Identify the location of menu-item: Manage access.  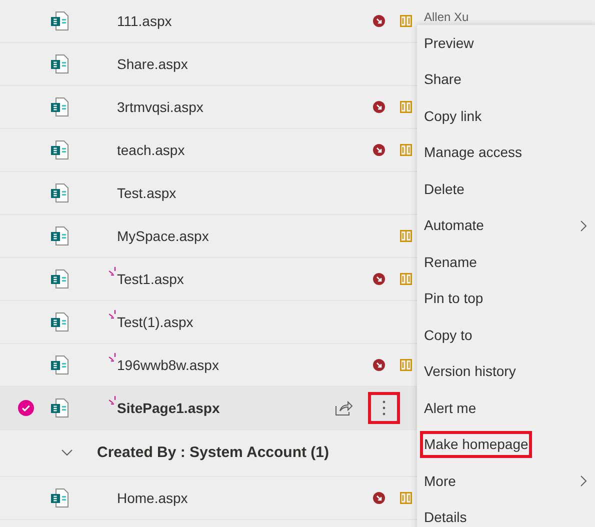
(506, 152).